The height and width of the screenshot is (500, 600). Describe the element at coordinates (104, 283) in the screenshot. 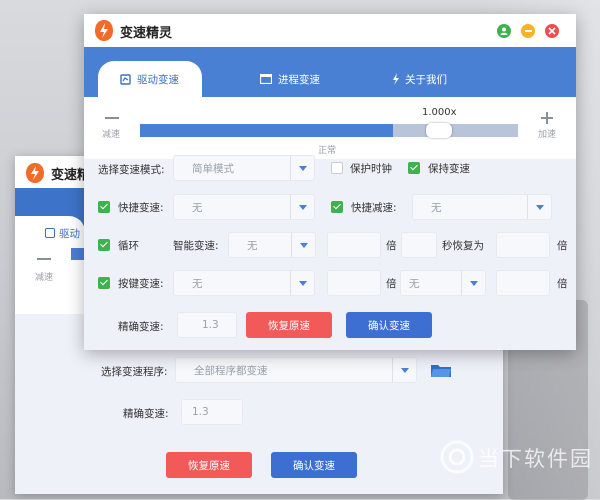

I see `hotkey-speed-checkbox` at that location.